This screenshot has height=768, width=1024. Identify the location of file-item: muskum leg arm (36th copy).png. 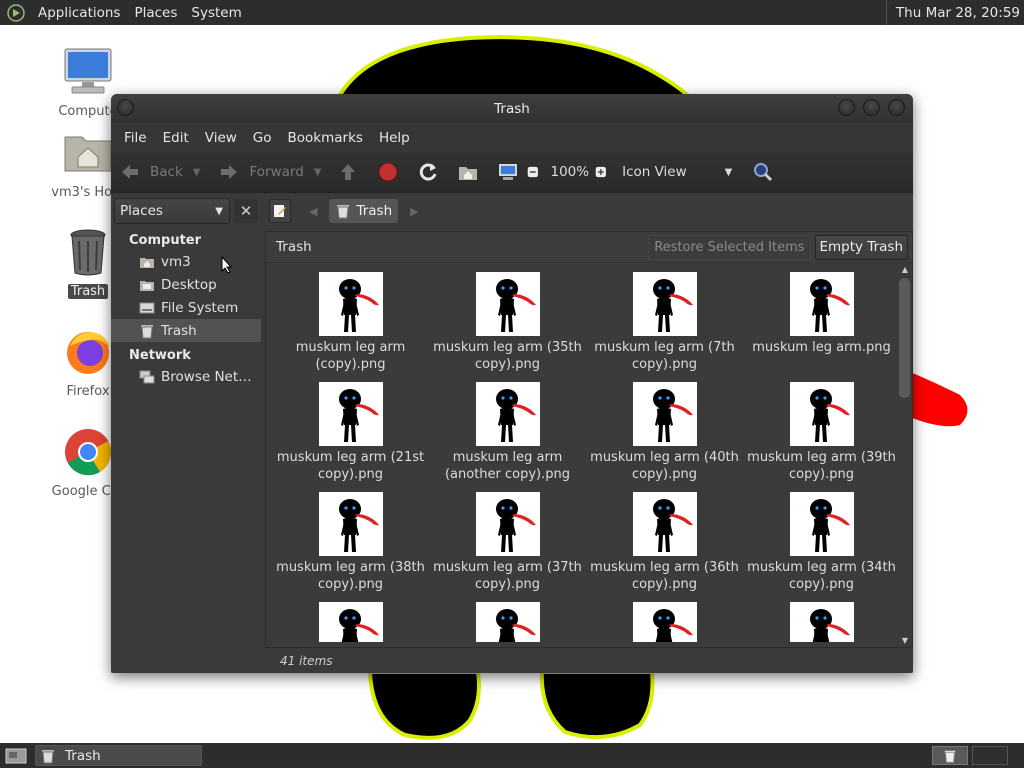
(664, 542).